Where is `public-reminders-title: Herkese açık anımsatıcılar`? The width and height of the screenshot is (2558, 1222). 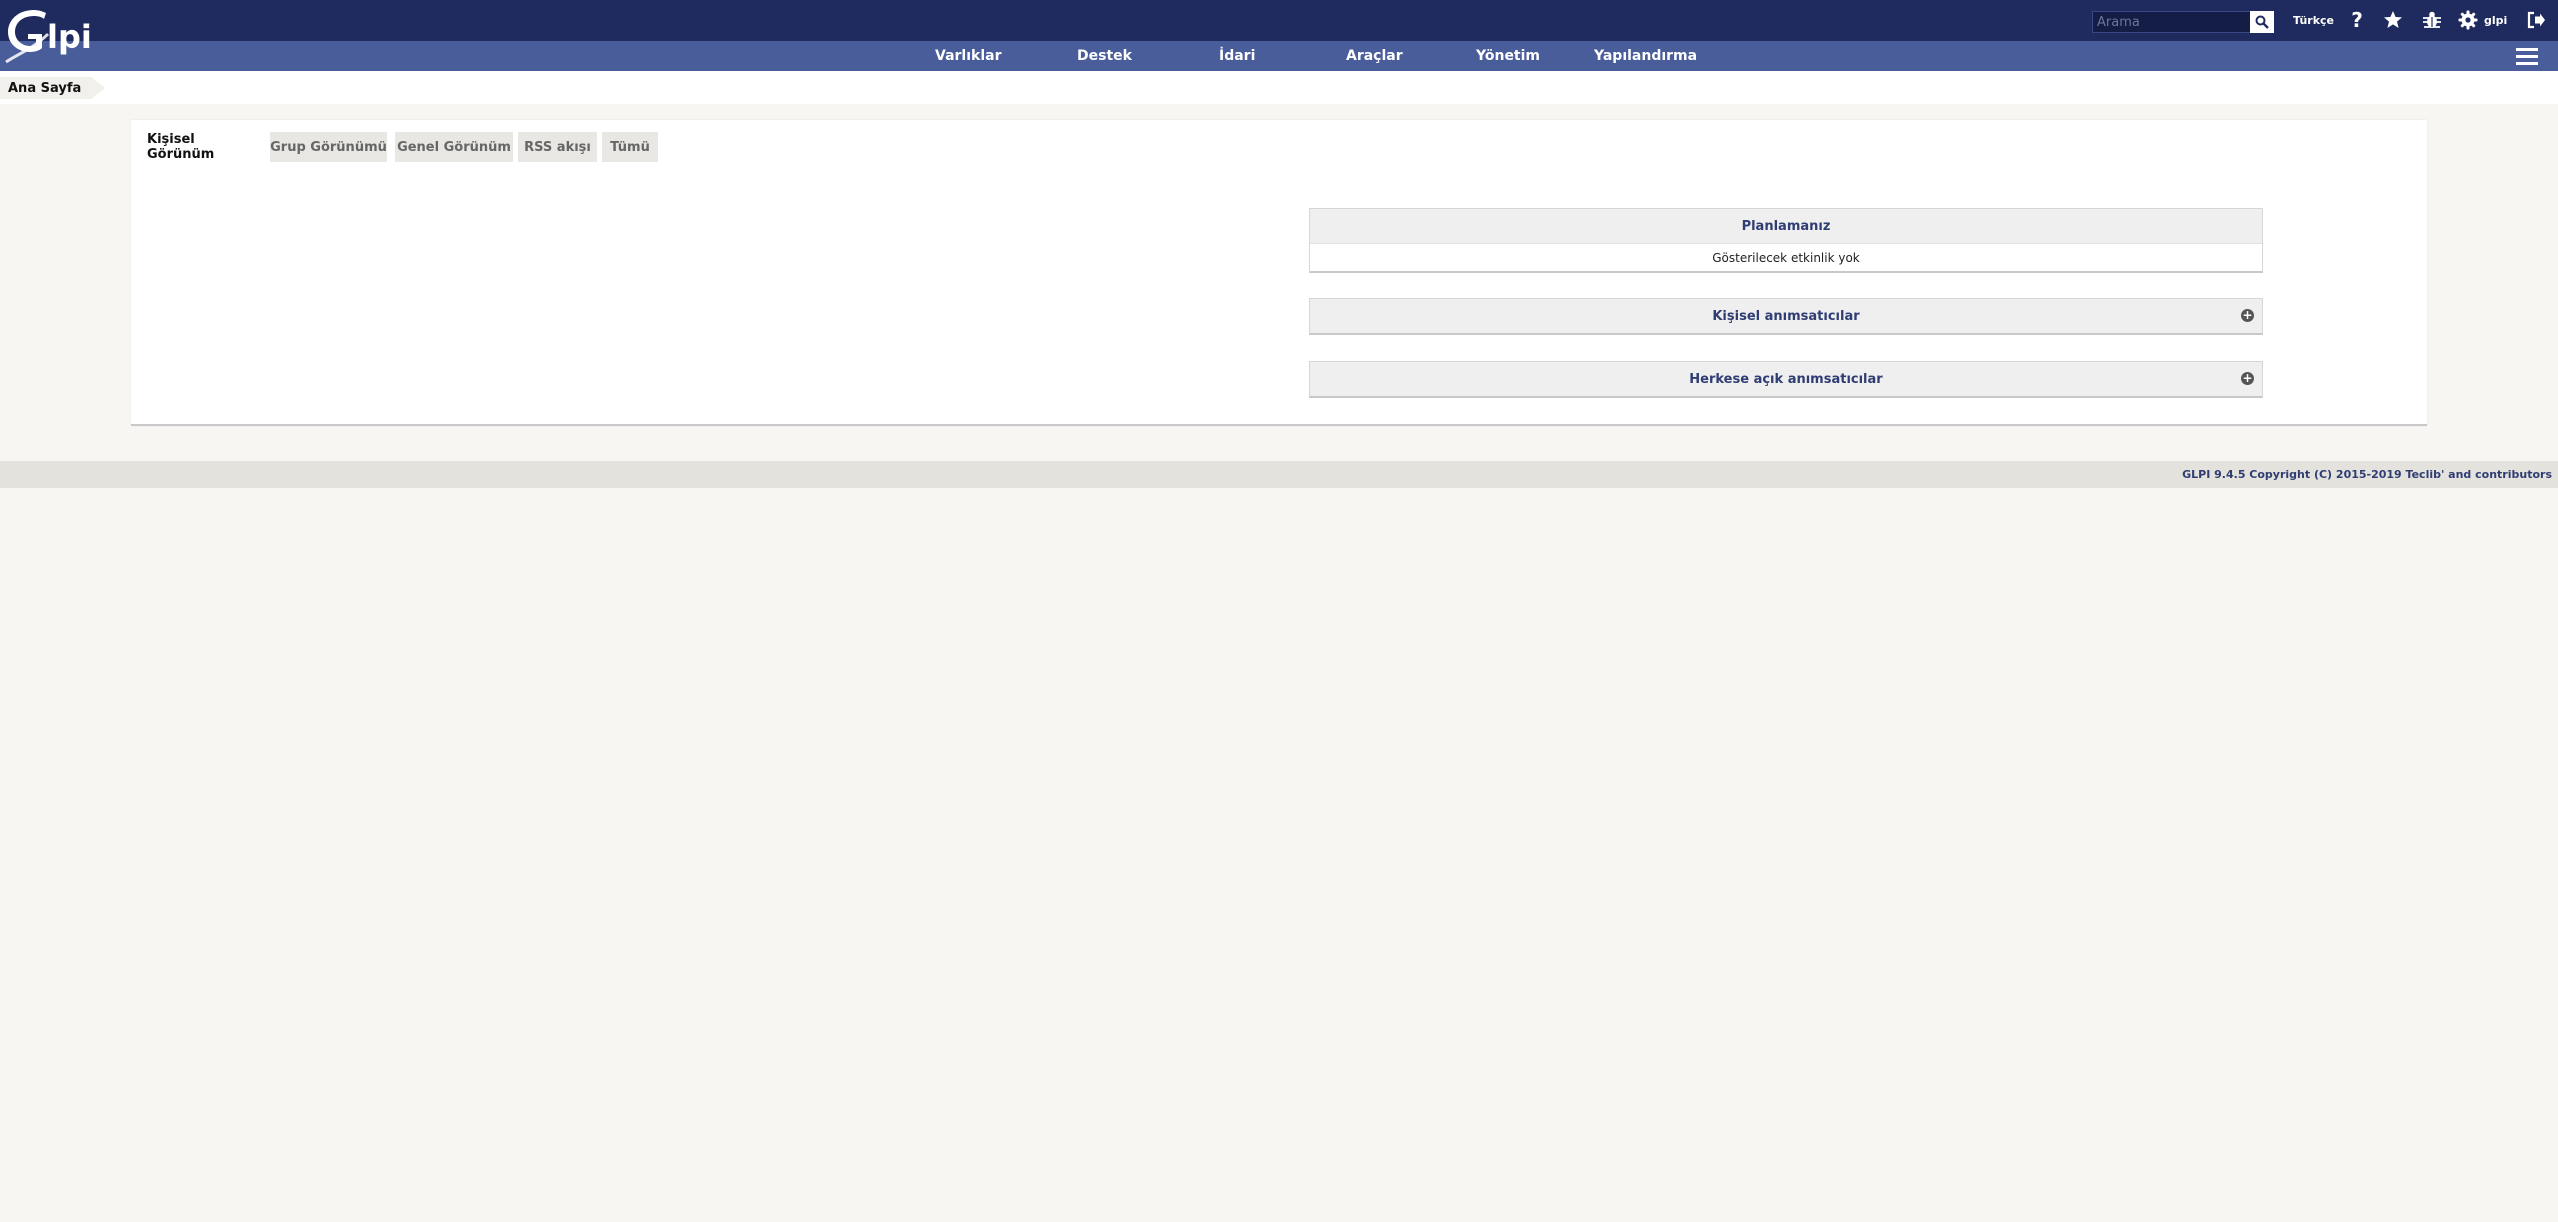
public-reminders-title: Herkese açık anımsatıcılar is located at coordinates (1785, 379).